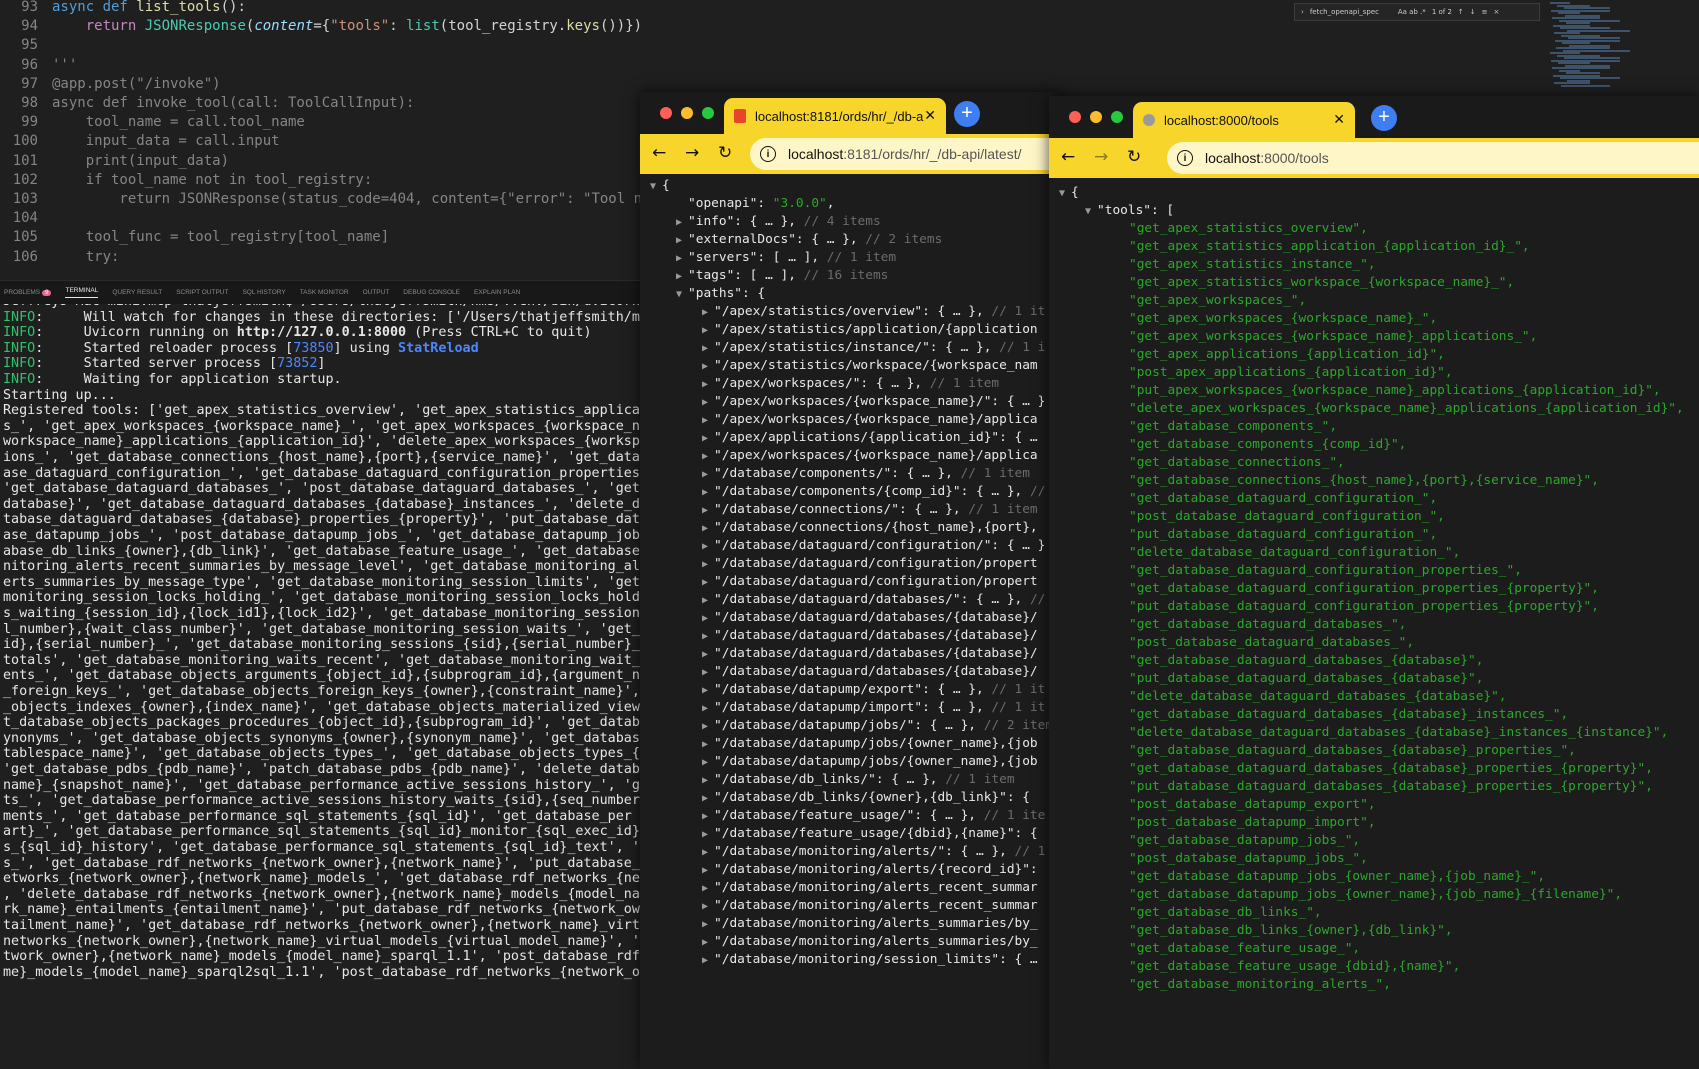 Image resolution: width=1699 pixels, height=1069 pixels. I want to click on json-line: ▶ "info": { … }, // 4 items, so click(778, 222).